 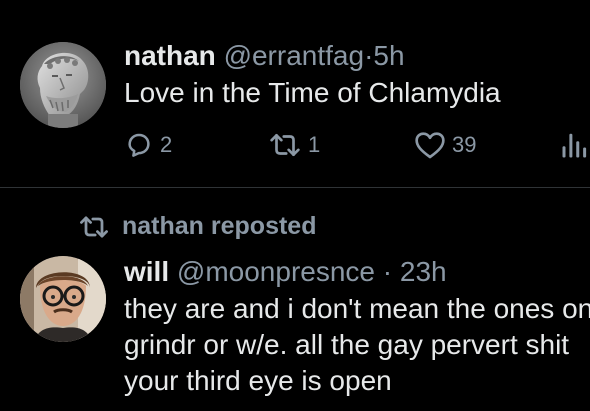 I want to click on views-button, so click(x=575, y=145).